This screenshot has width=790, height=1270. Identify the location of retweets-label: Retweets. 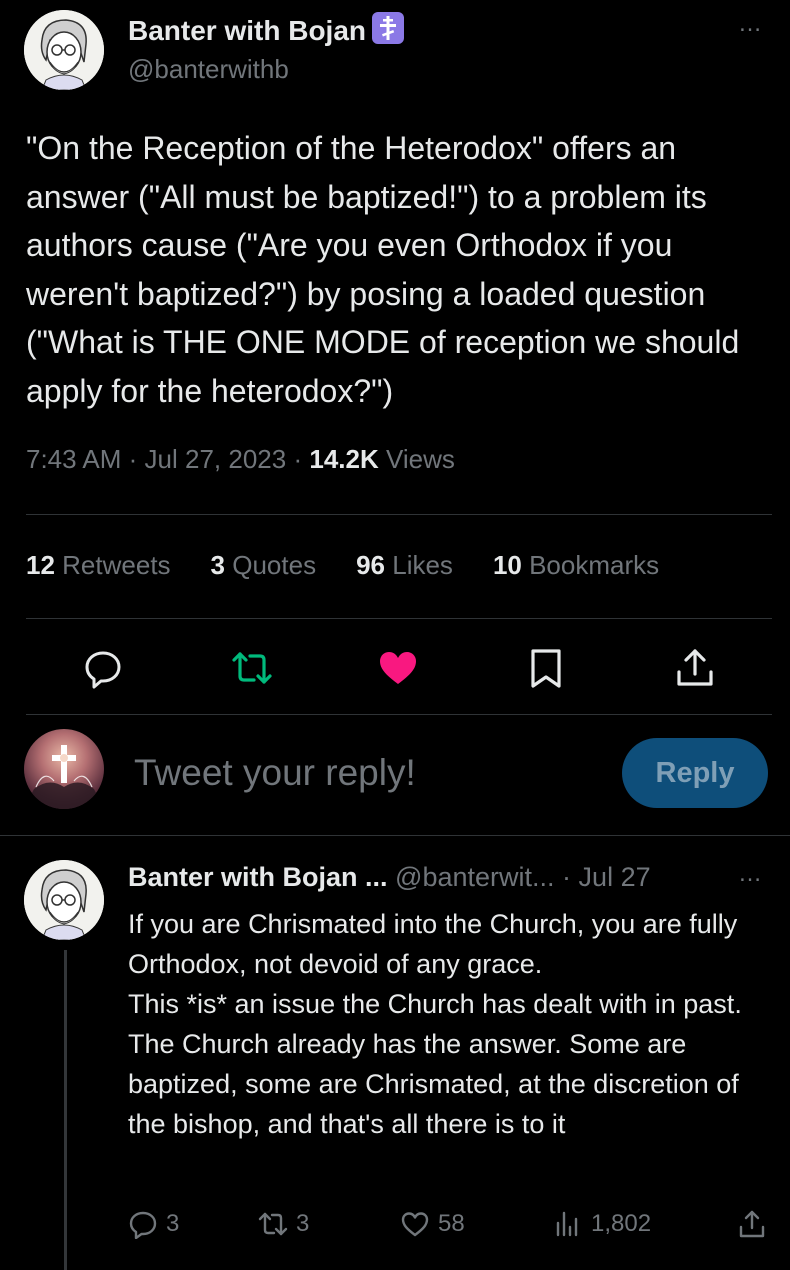
(116, 565).